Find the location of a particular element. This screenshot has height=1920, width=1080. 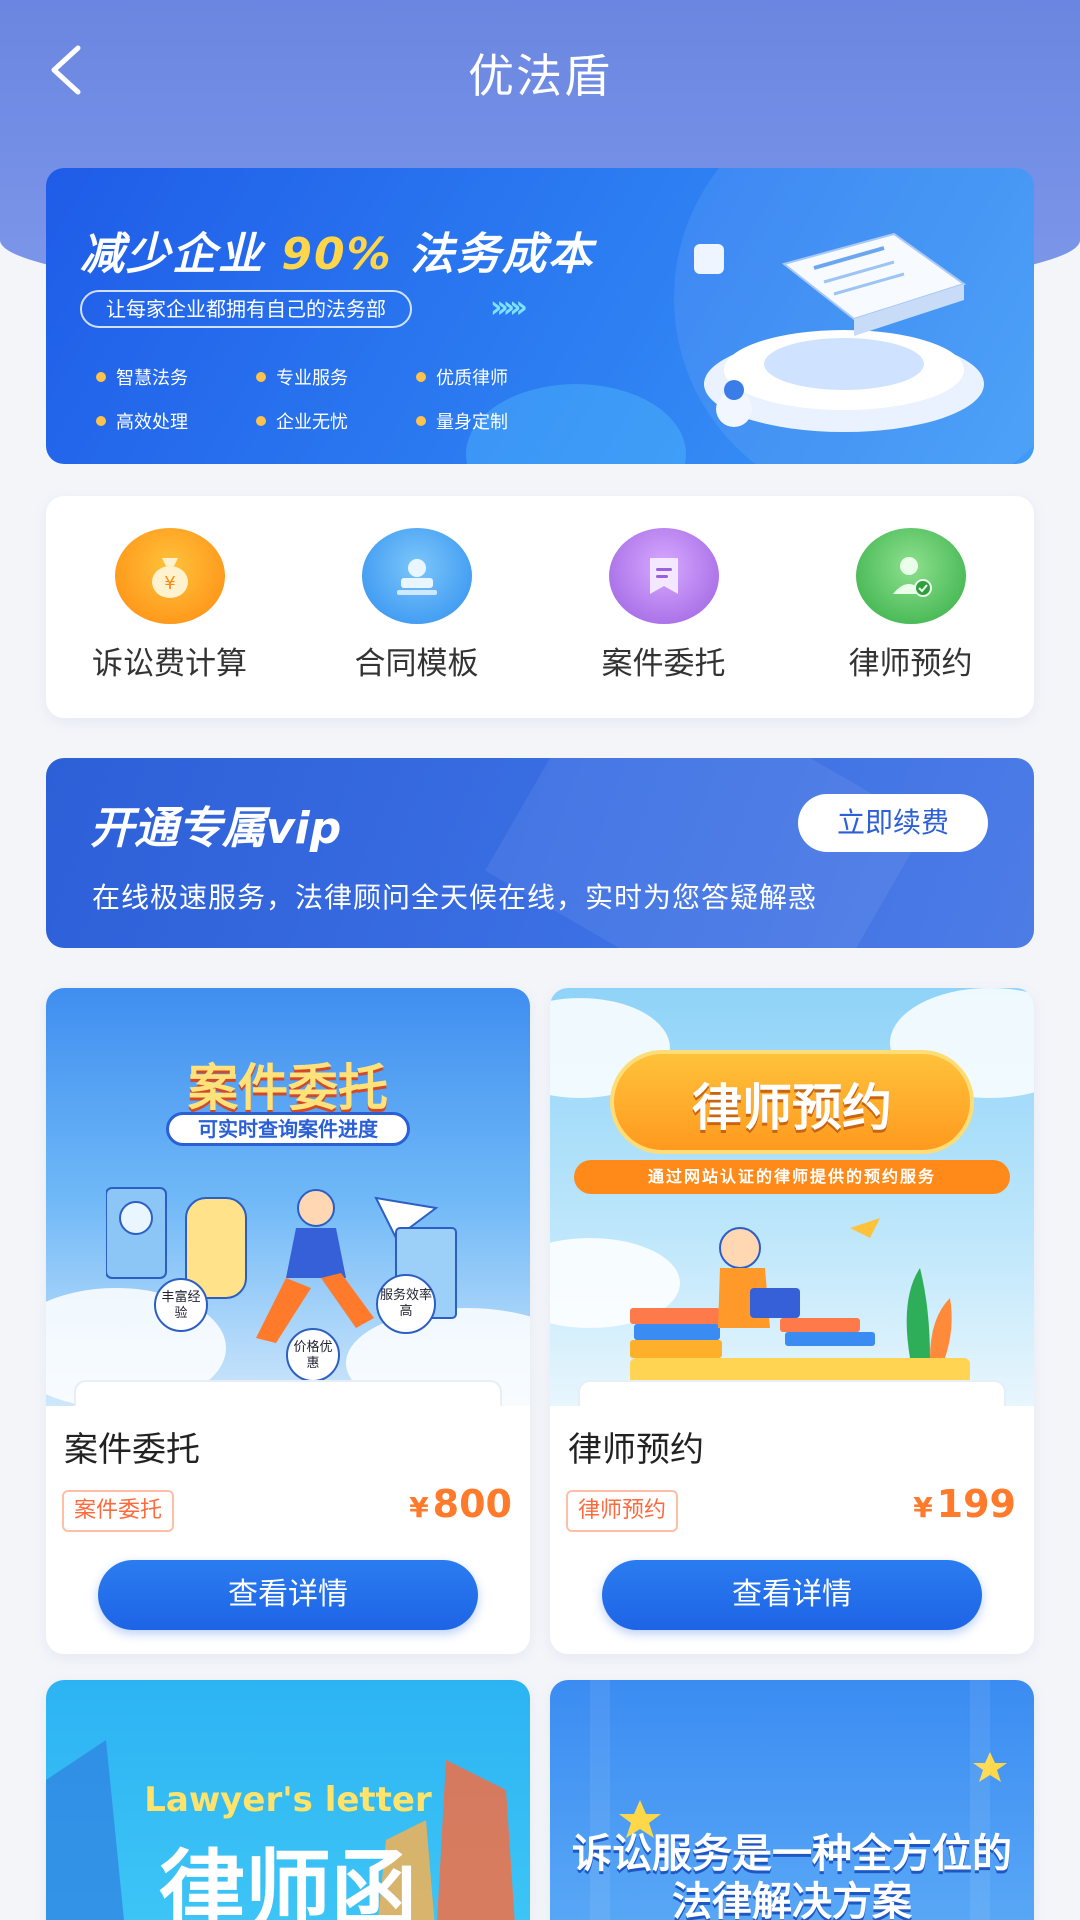

feature-label: 企业无忧 is located at coordinates (312, 422).